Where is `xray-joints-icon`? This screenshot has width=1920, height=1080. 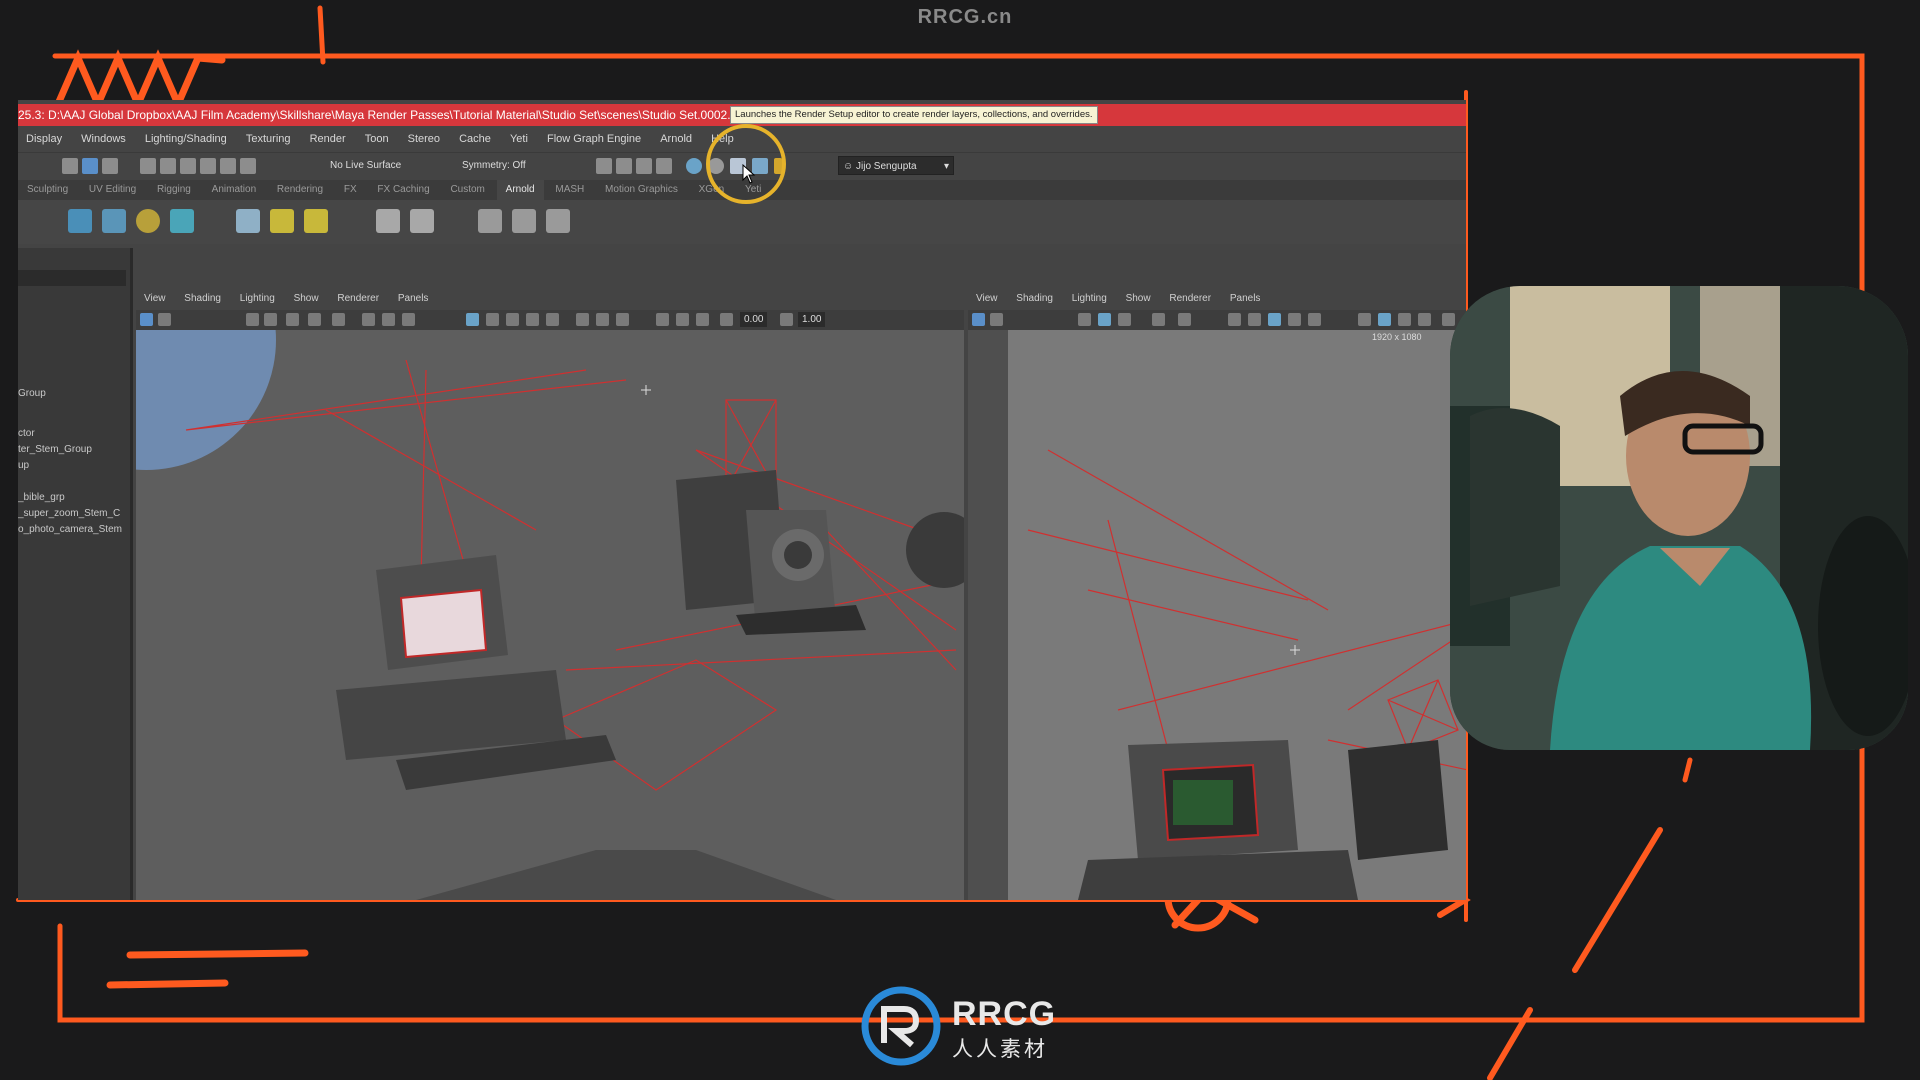 xray-joints-icon is located at coordinates (702, 319).